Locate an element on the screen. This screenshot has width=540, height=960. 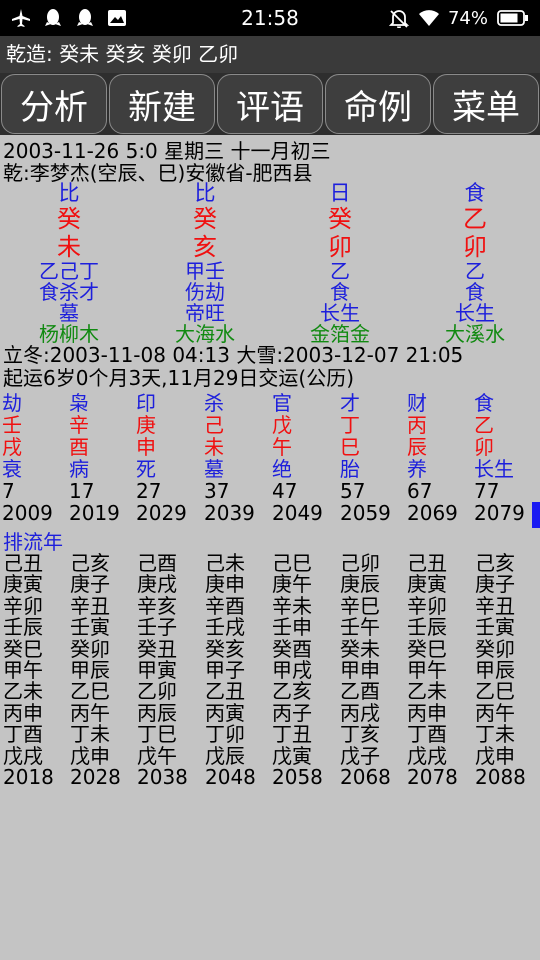
liunian-column: 己亥 庚子 辛丑 壬寅 癸卯 甲辰 乙巳 丙午 丁未 戊申 2028 is located at coordinates (105, 669).